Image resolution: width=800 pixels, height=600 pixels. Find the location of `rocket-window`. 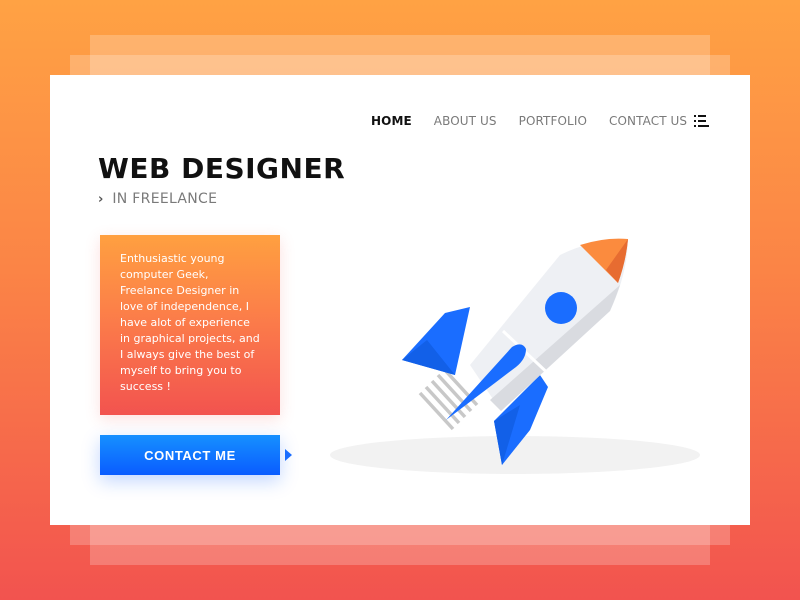

rocket-window is located at coordinates (561, 308).